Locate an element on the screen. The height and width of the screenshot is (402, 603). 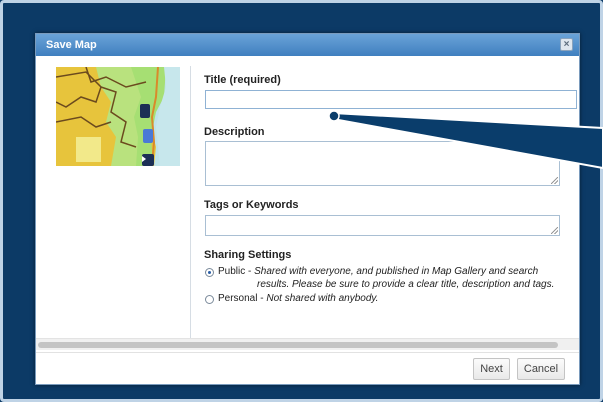
title-input is located at coordinates (391, 99).